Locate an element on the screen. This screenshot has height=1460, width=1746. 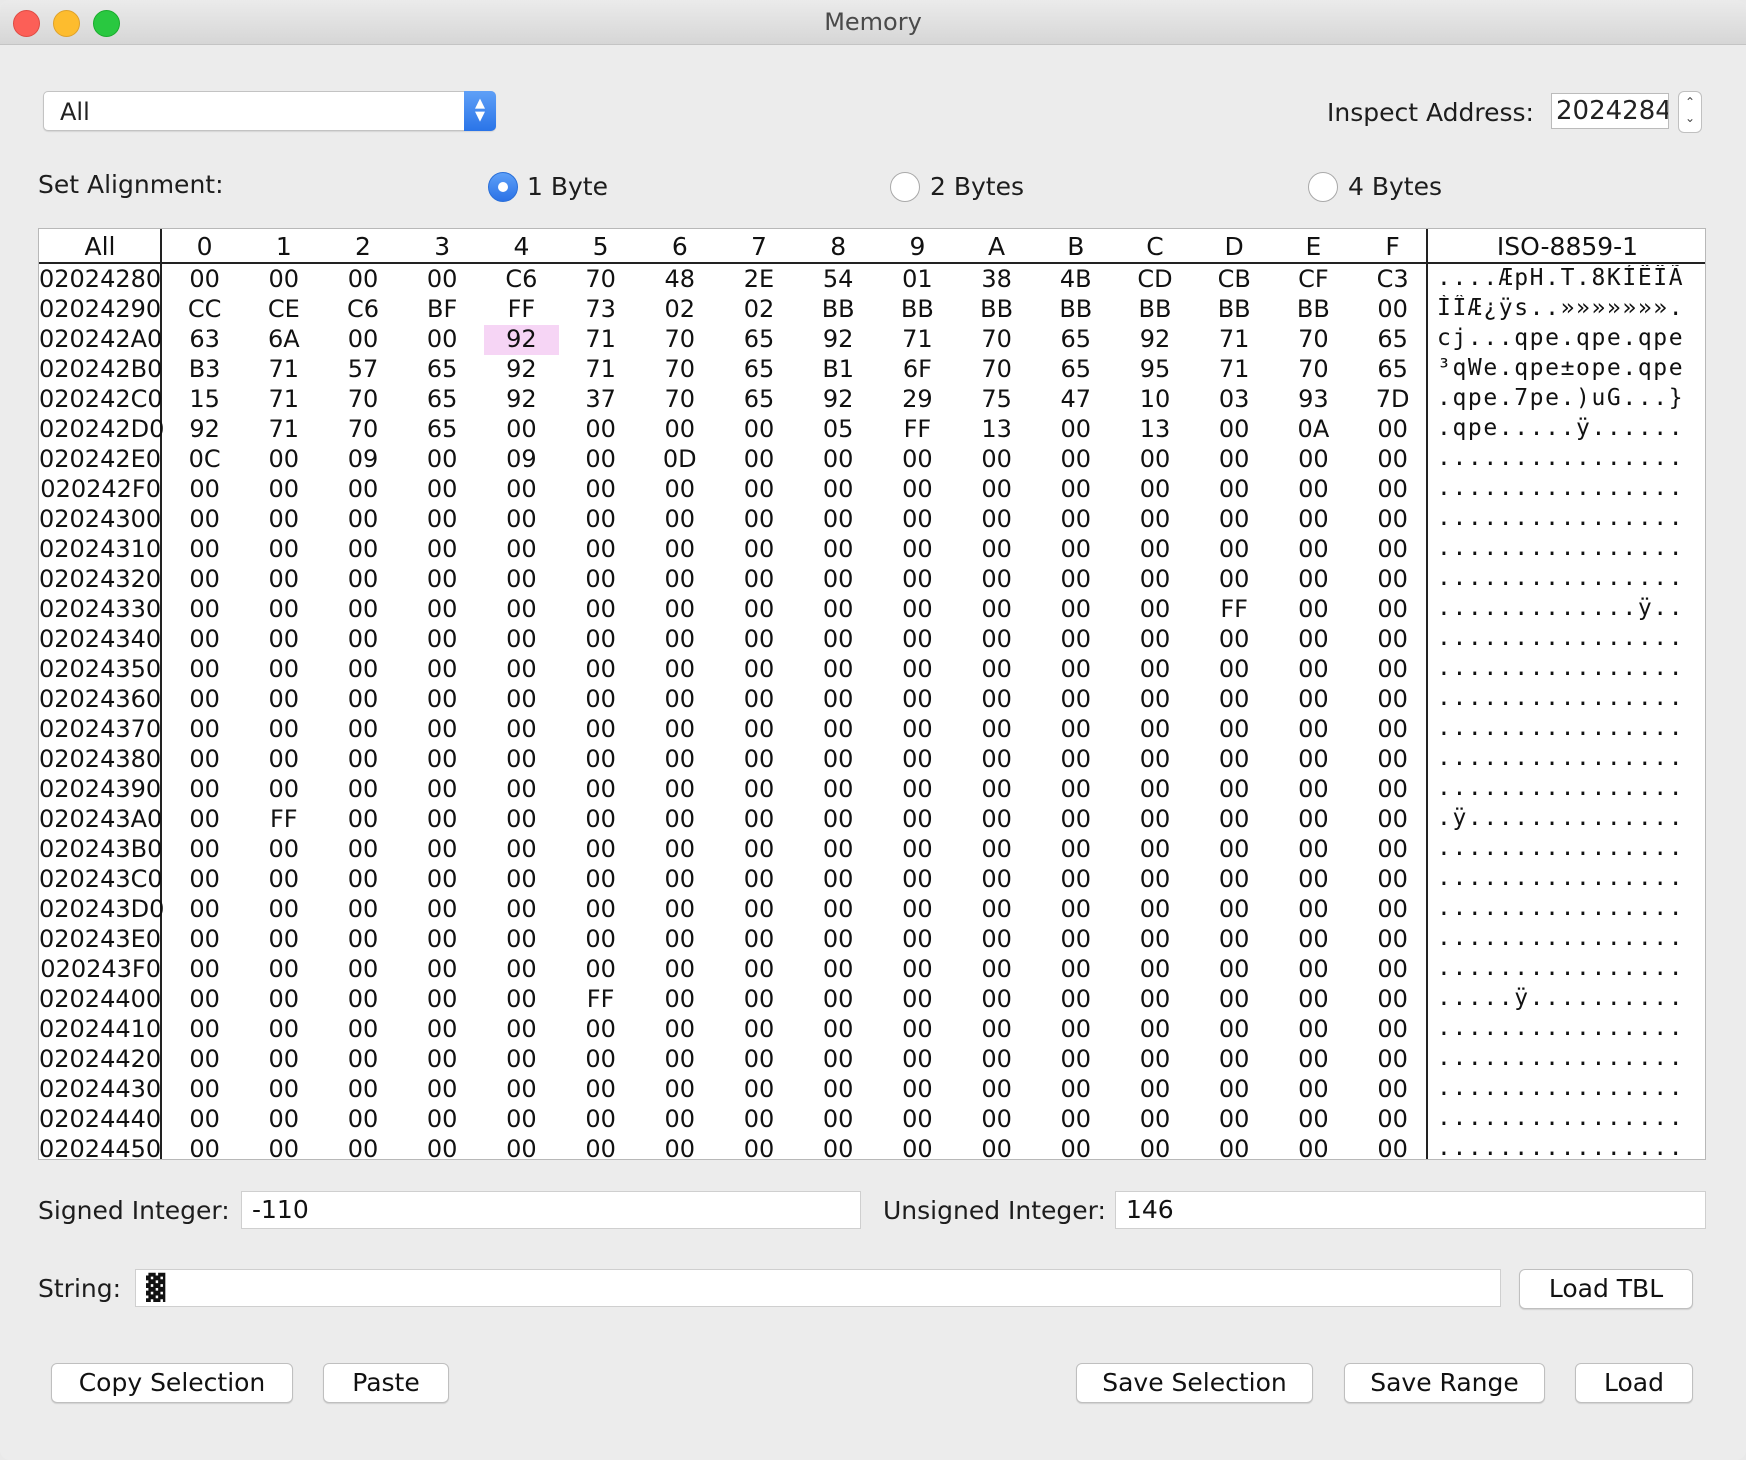
column-header: D is located at coordinates (1234, 246).